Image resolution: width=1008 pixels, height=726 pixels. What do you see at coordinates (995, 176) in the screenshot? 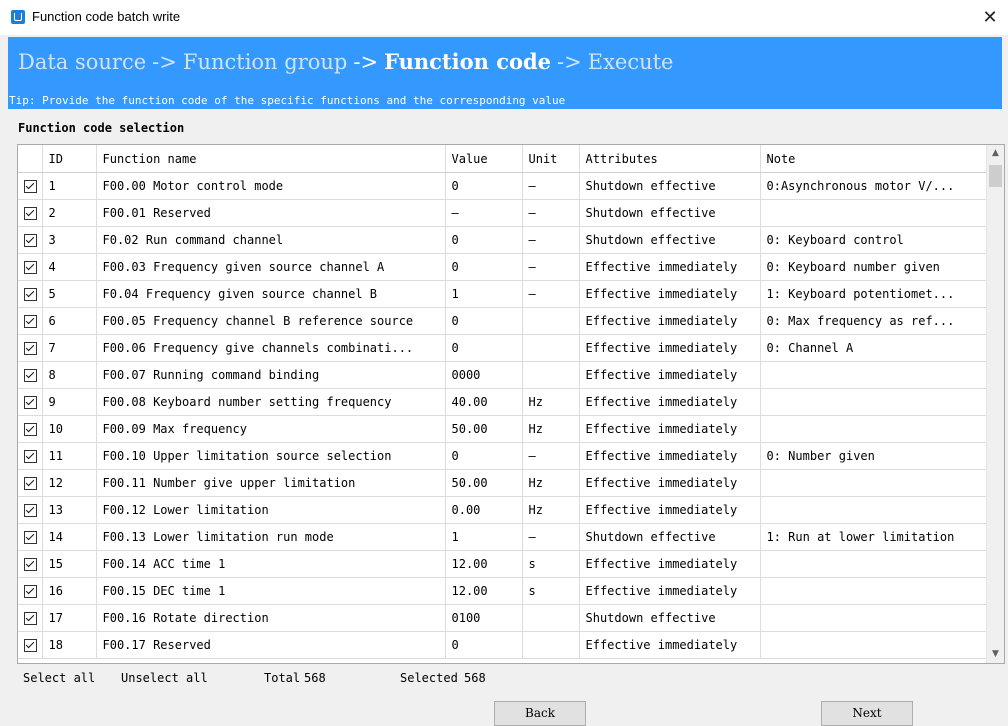
I see `scrollbar-thumb` at bounding box center [995, 176].